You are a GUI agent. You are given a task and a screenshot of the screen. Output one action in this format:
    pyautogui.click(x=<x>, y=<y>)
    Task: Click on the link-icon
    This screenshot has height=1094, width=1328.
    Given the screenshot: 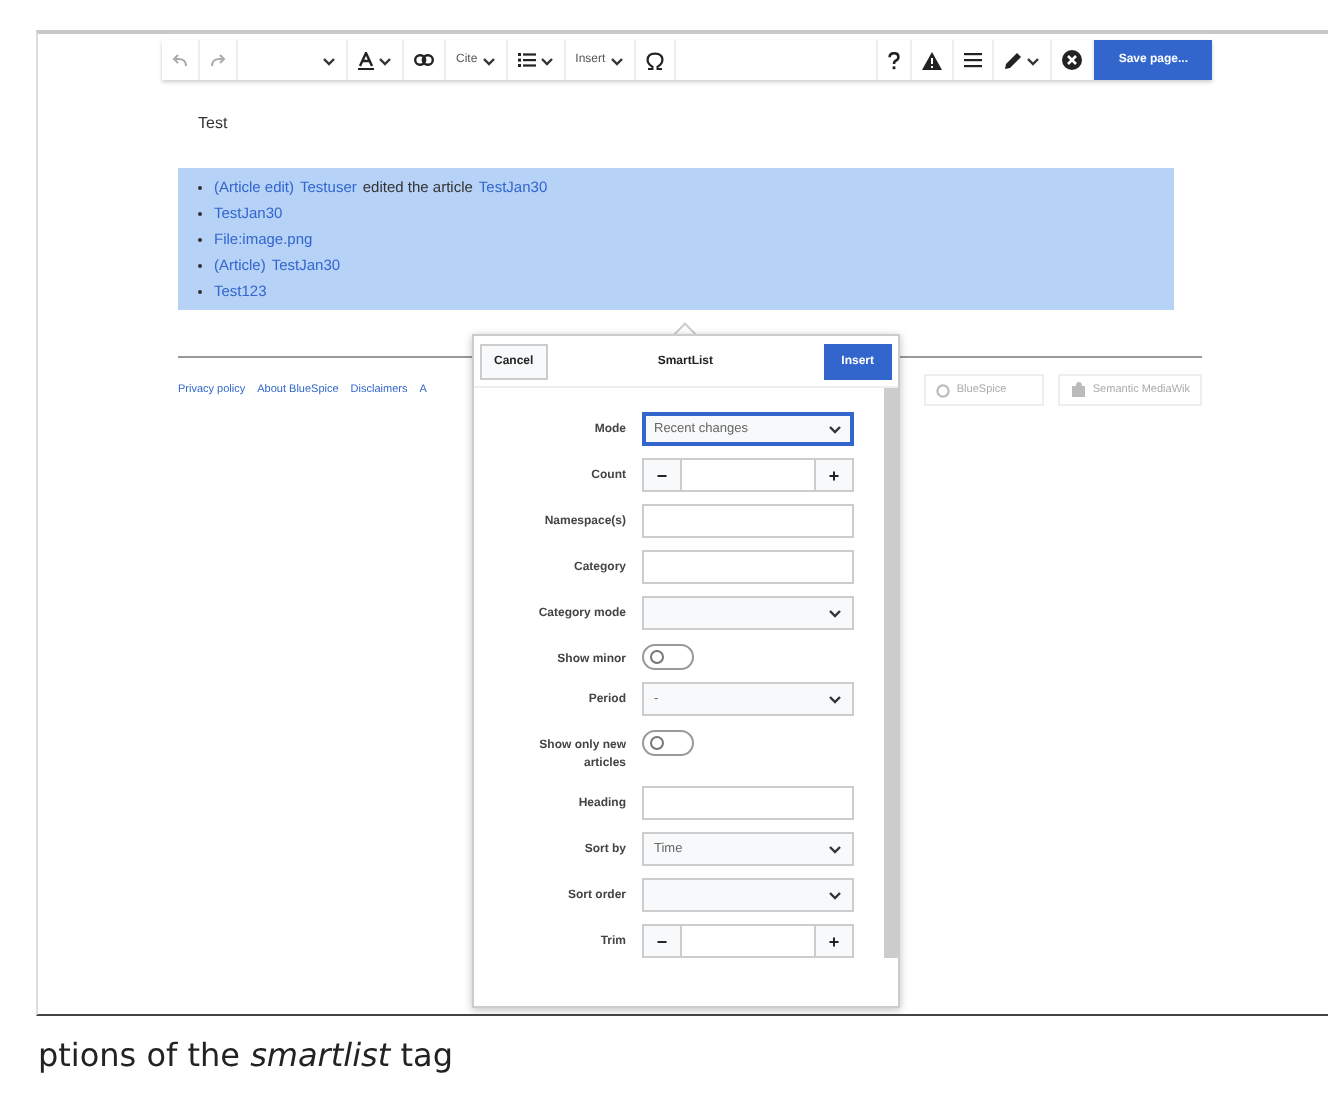 What is the action you would take?
    pyautogui.click(x=424, y=60)
    